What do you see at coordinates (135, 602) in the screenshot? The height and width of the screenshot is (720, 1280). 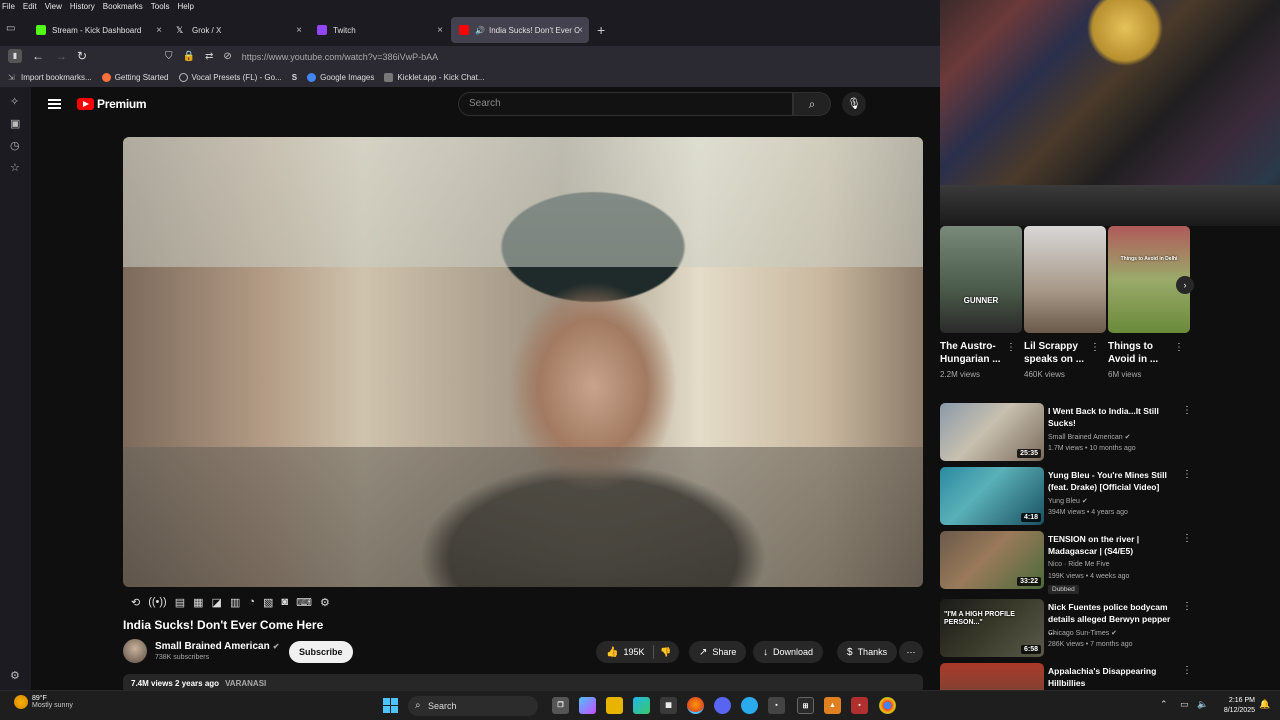 I see `loop-icon: ⟲` at bounding box center [135, 602].